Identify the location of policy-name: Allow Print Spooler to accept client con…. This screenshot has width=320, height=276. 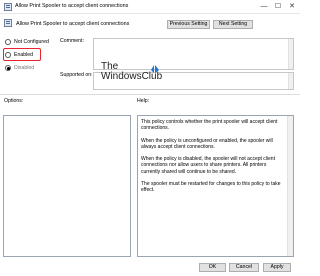
(73, 24).